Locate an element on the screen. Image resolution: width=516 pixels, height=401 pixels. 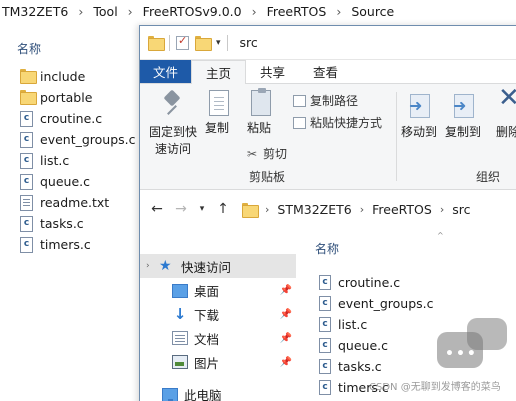
nav-item-label: 快速访问 is located at coordinates (206, 267).